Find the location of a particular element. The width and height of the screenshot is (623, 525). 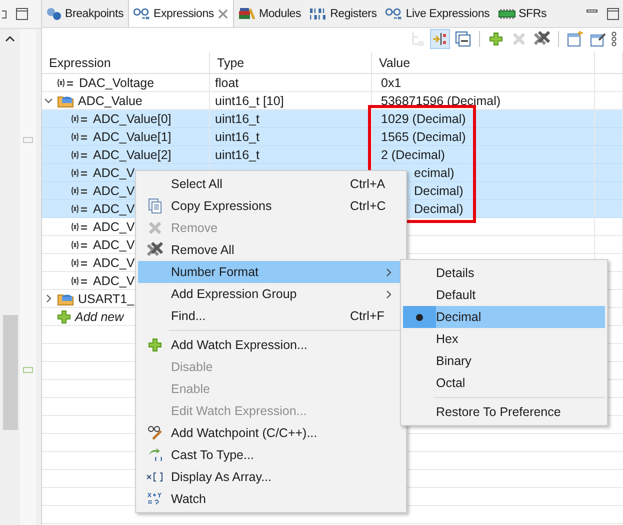

menu-item: Find... Ctrl+F is located at coordinates (271, 316).